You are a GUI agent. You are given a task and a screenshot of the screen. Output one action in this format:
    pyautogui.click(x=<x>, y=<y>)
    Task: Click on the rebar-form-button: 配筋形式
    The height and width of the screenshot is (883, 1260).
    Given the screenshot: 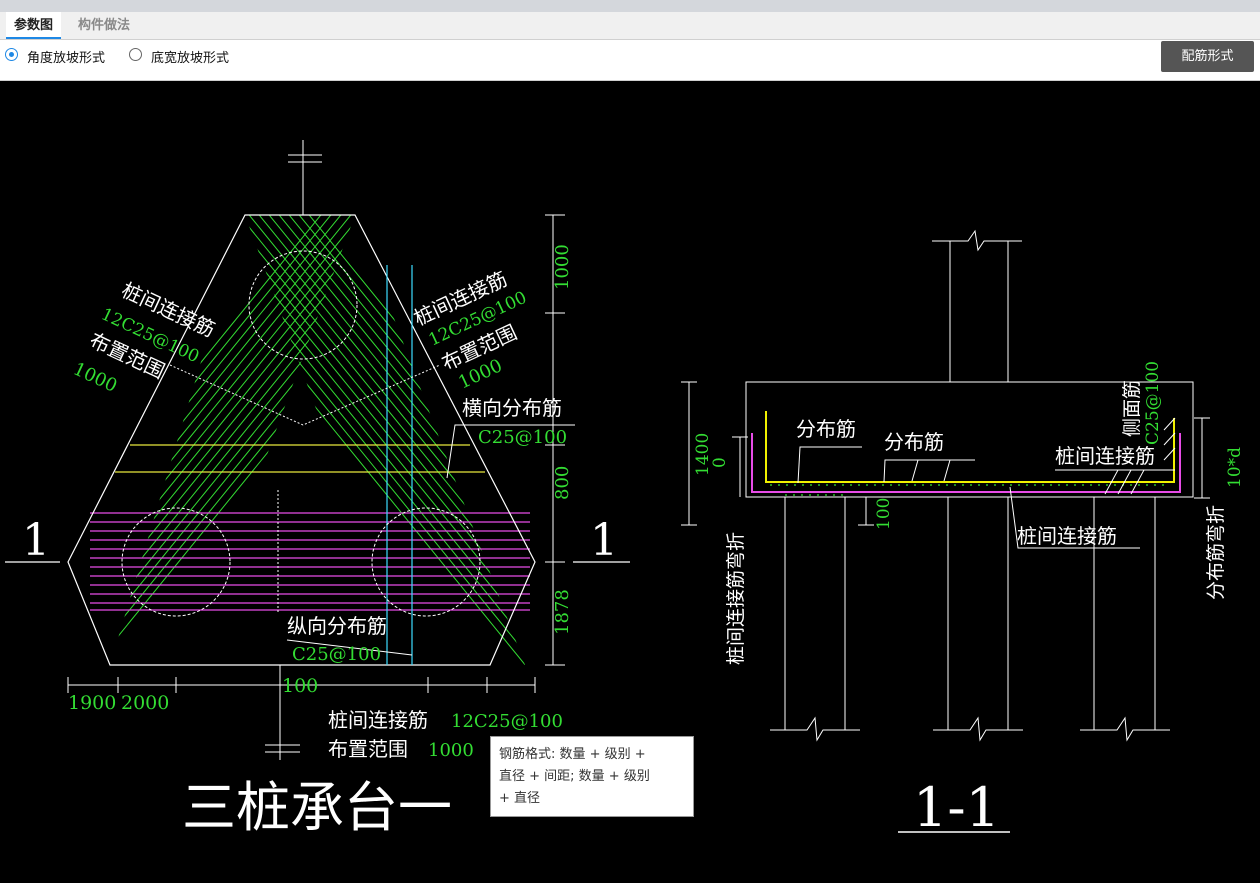 What is the action you would take?
    pyautogui.click(x=1207, y=56)
    